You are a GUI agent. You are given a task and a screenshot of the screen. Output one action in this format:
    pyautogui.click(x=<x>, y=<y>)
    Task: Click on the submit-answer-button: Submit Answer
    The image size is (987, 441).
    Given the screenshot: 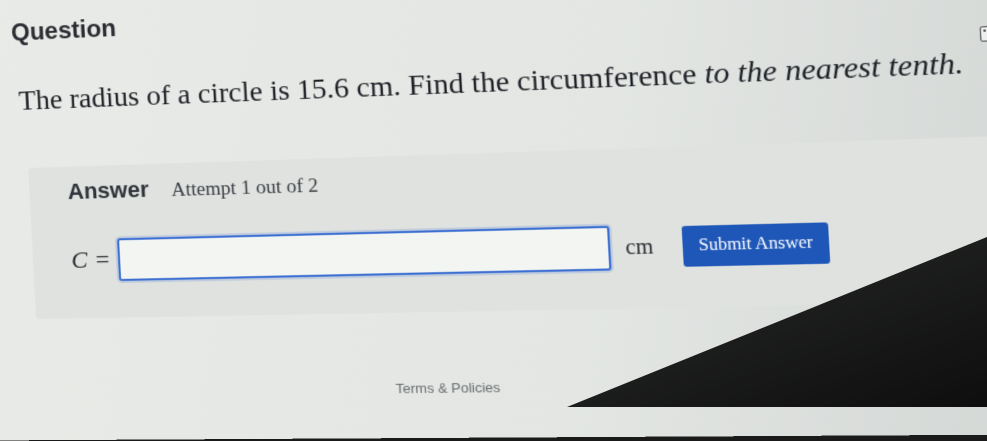 What is the action you would take?
    pyautogui.click(x=756, y=244)
    